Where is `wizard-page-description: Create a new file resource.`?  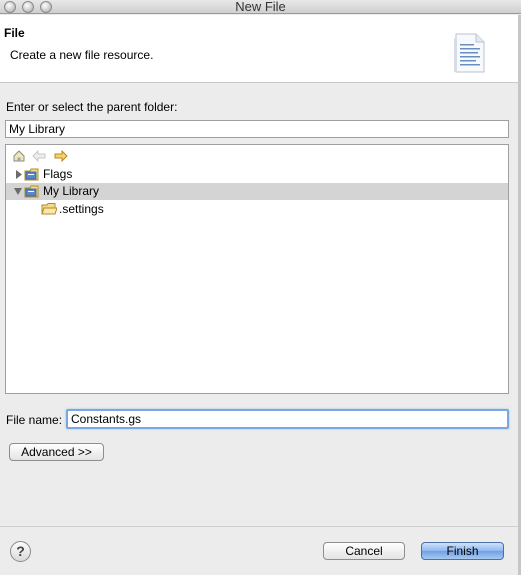 wizard-page-description: Create a new file resource. is located at coordinates (82, 55).